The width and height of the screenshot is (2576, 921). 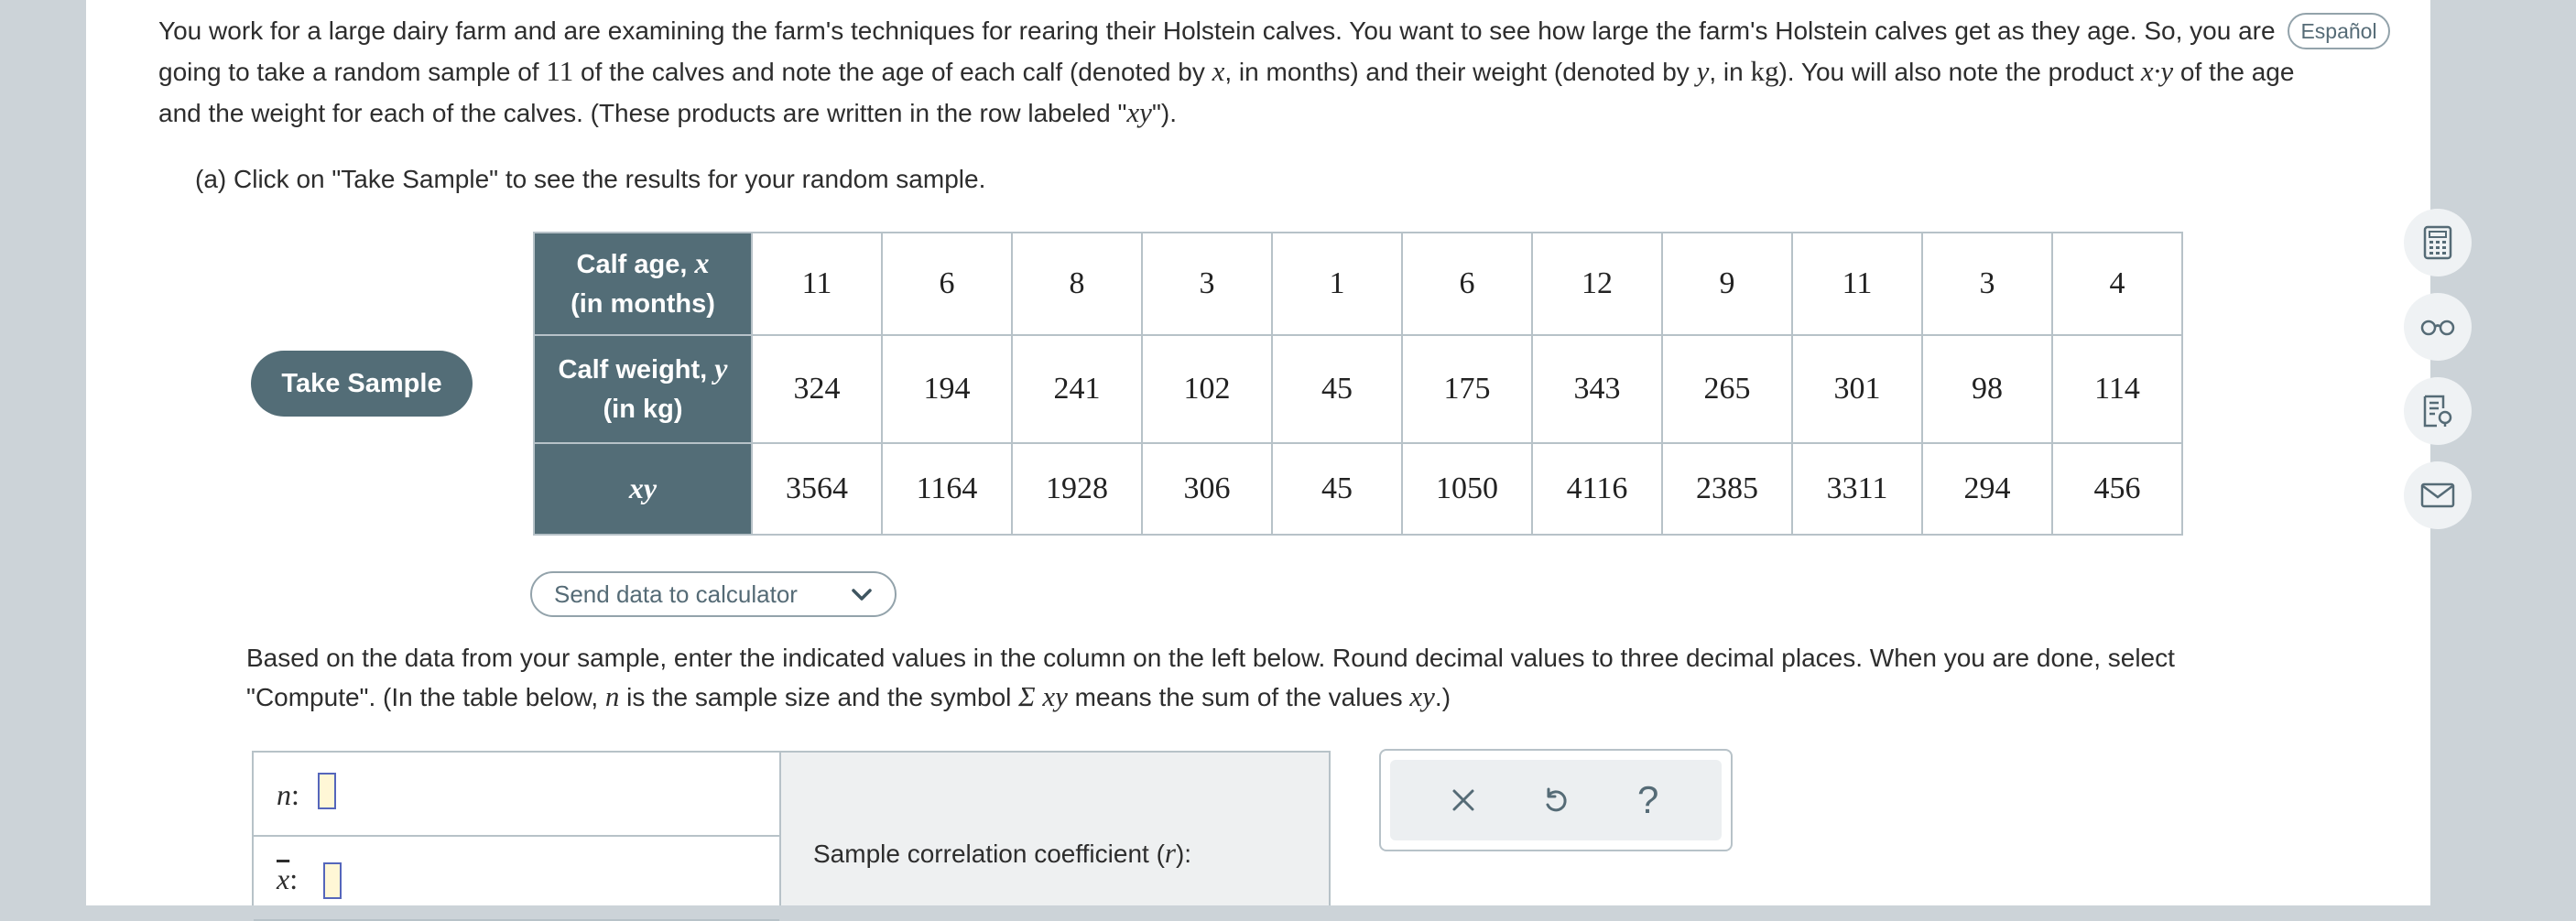 What do you see at coordinates (643, 389) in the screenshot?
I see `row-header-weight: Calf weight, y (in kg)` at bounding box center [643, 389].